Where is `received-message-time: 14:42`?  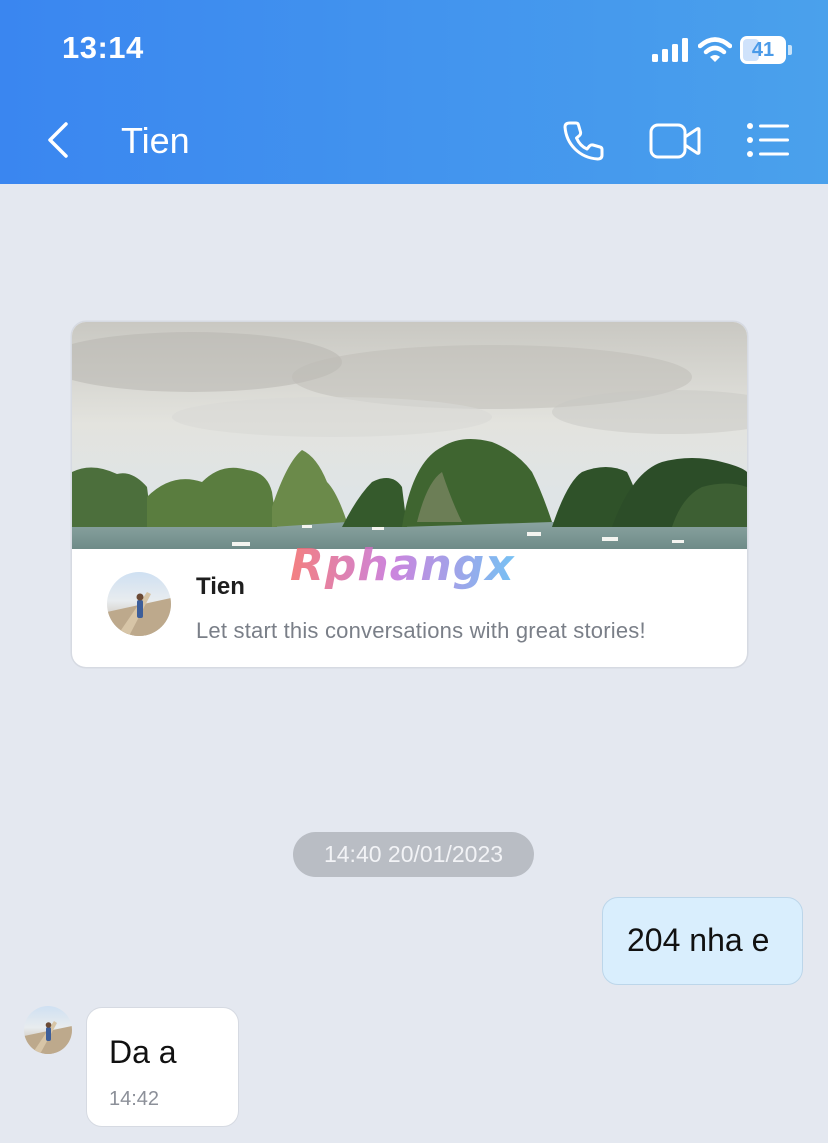
received-message-time: 14:42 is located at coordinates (134, 1099).